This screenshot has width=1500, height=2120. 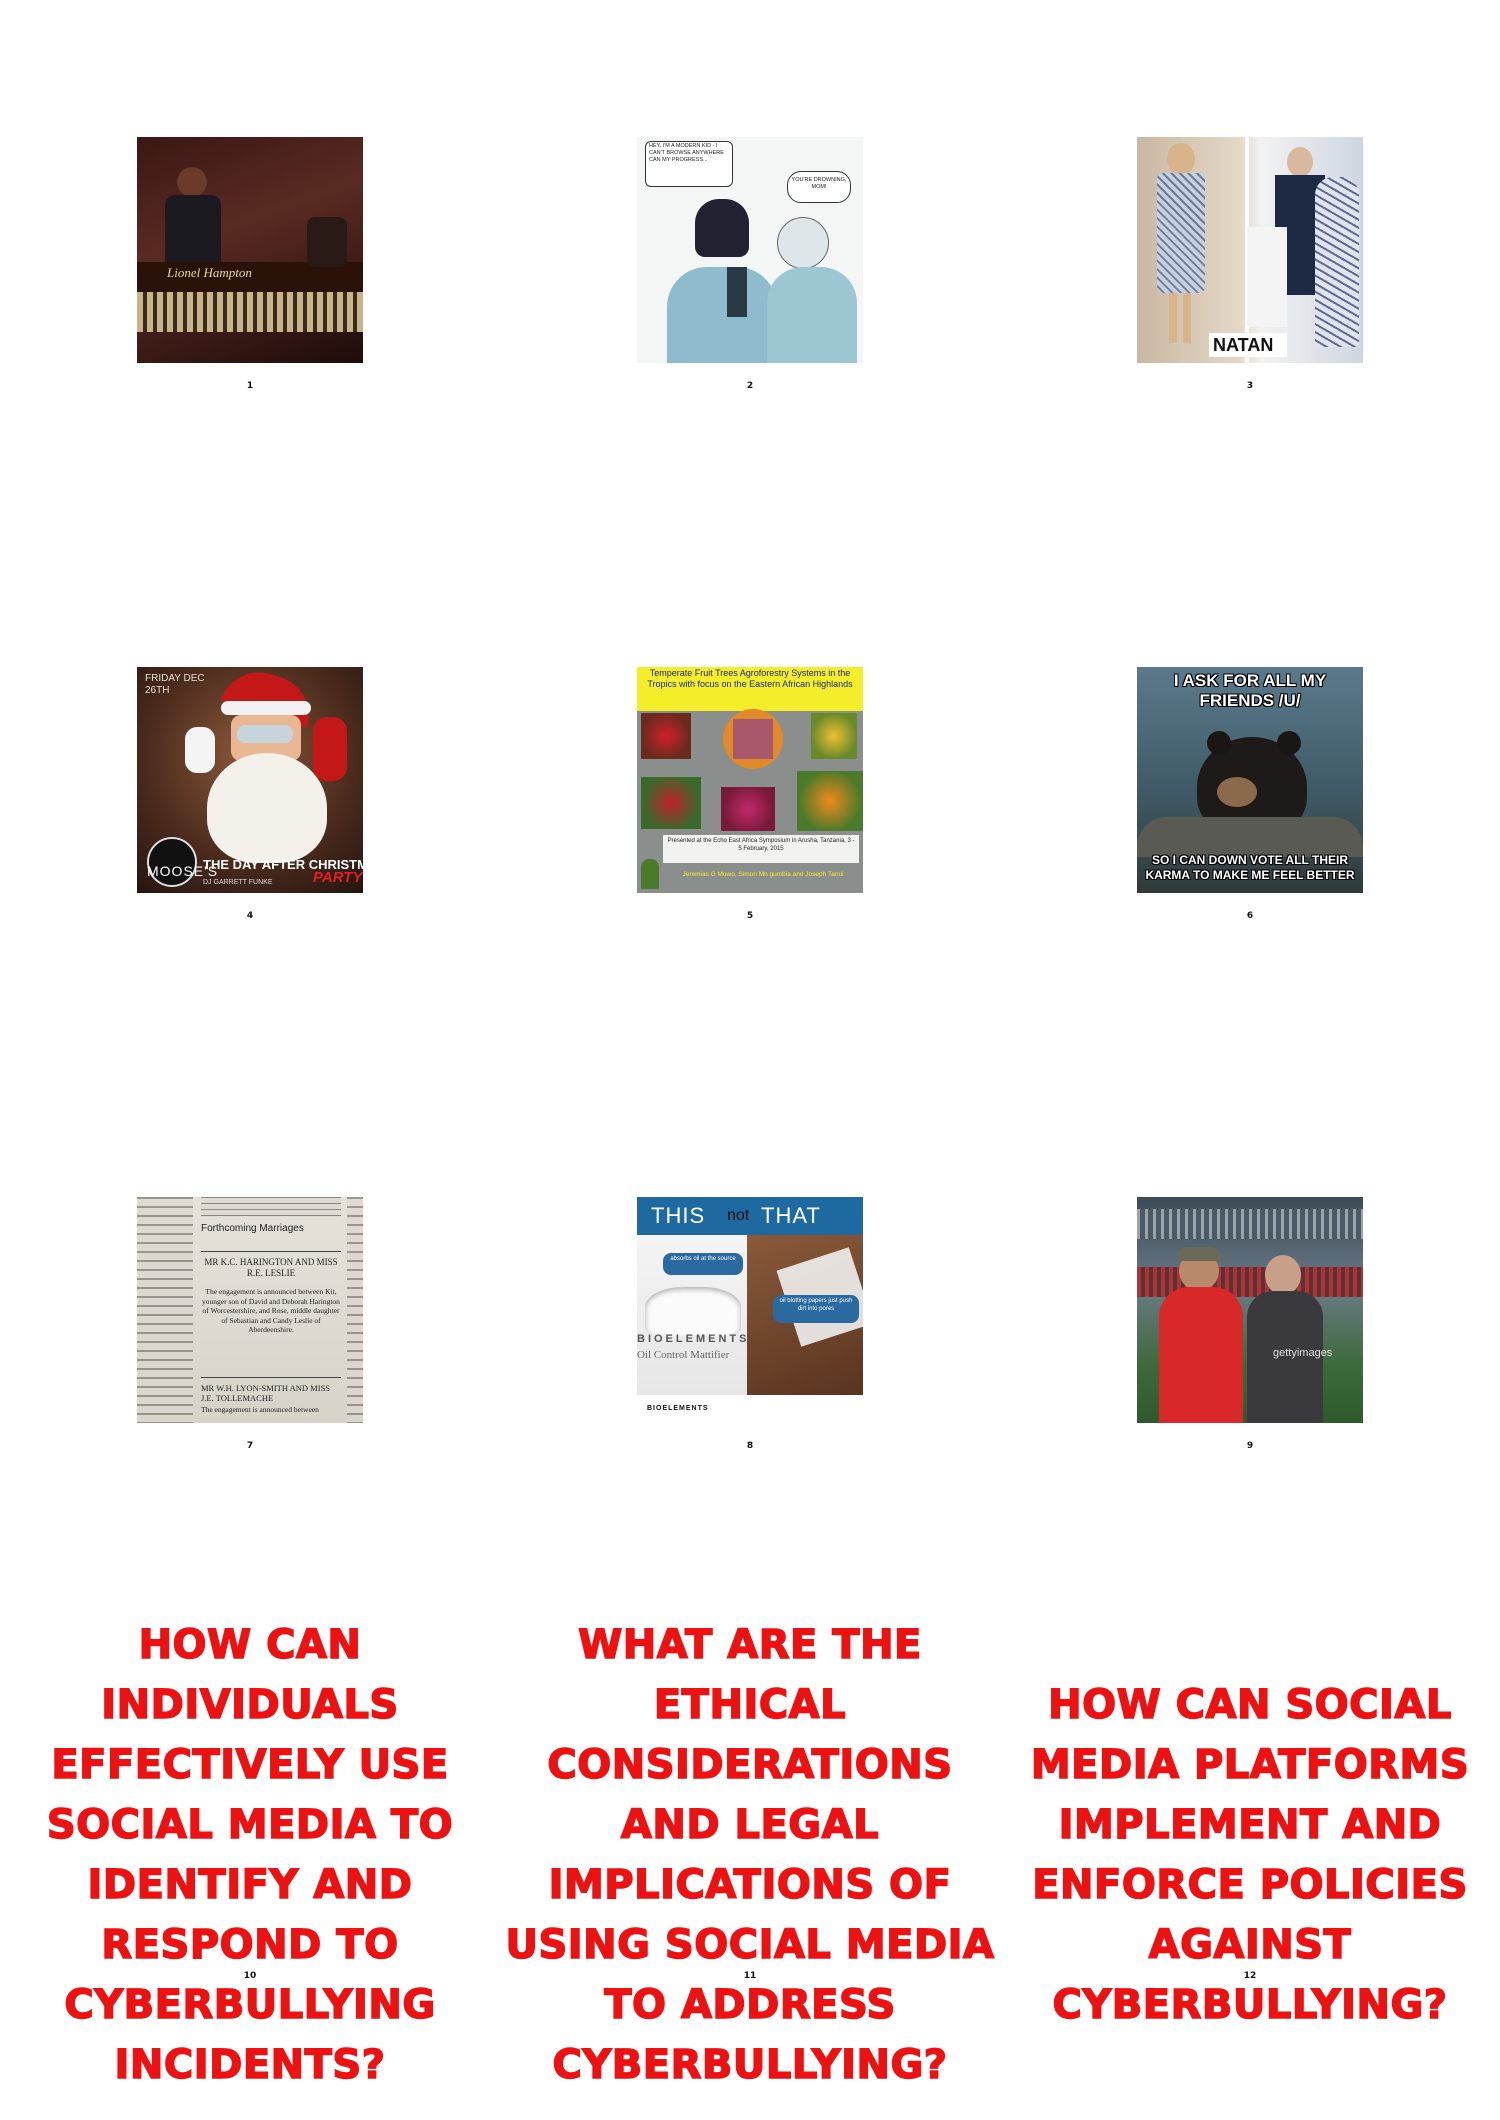 What do you see at coordinates (678, 1408) in the screenshot?
I see `ad-footer: BIOELEMENTS` at bounding box center [678, 1408].